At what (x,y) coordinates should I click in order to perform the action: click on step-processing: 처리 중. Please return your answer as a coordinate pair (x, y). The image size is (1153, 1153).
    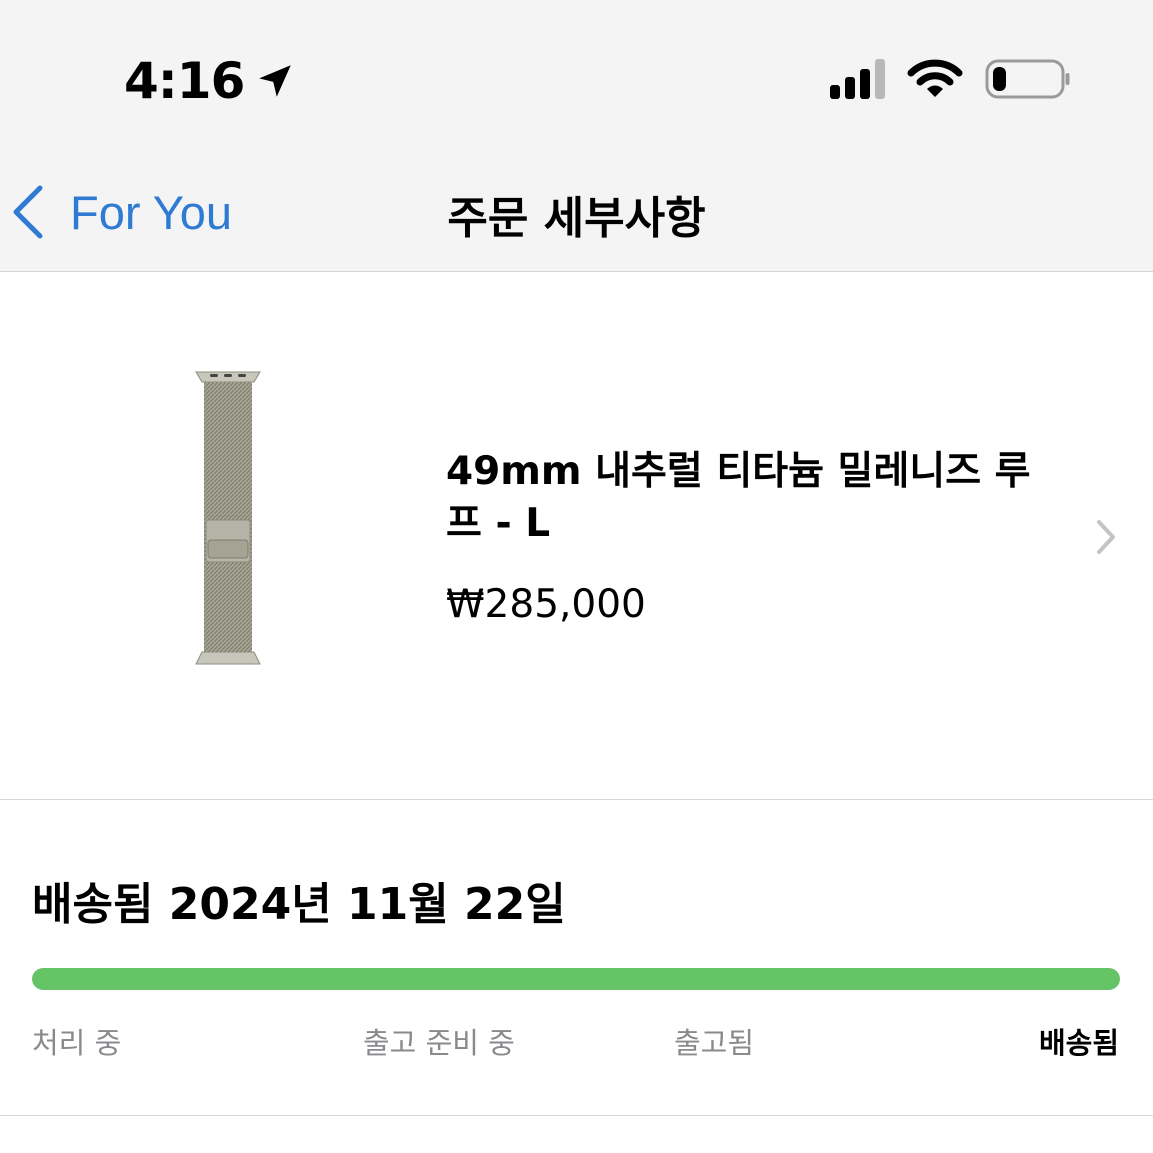
    Looking at the image, I should click on (77, 1043).